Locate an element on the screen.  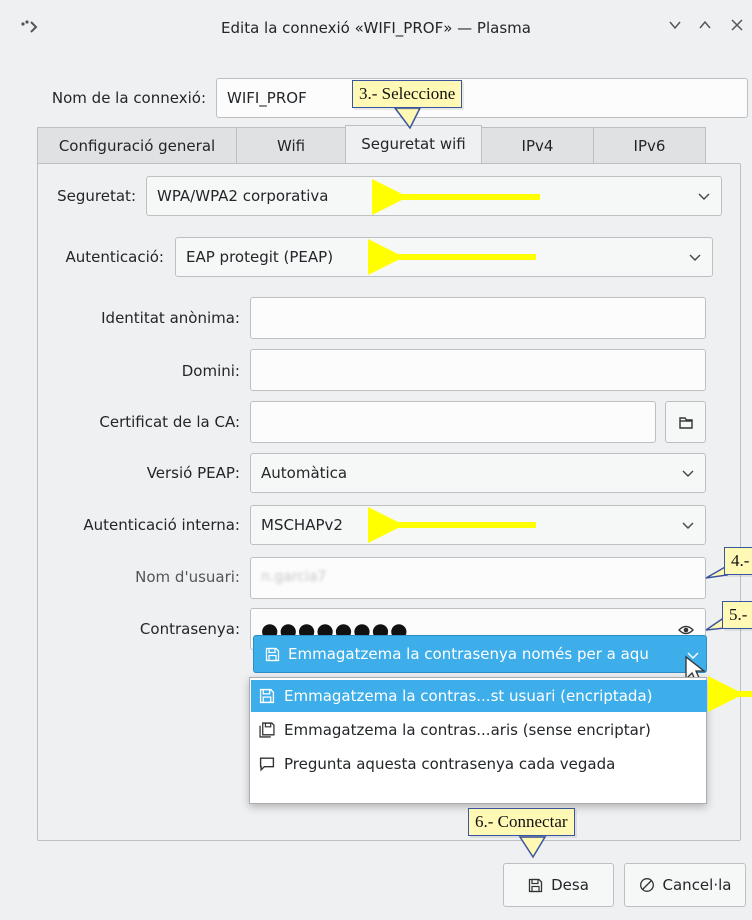
callout-3-pointer is located at coordinates (407, 118).